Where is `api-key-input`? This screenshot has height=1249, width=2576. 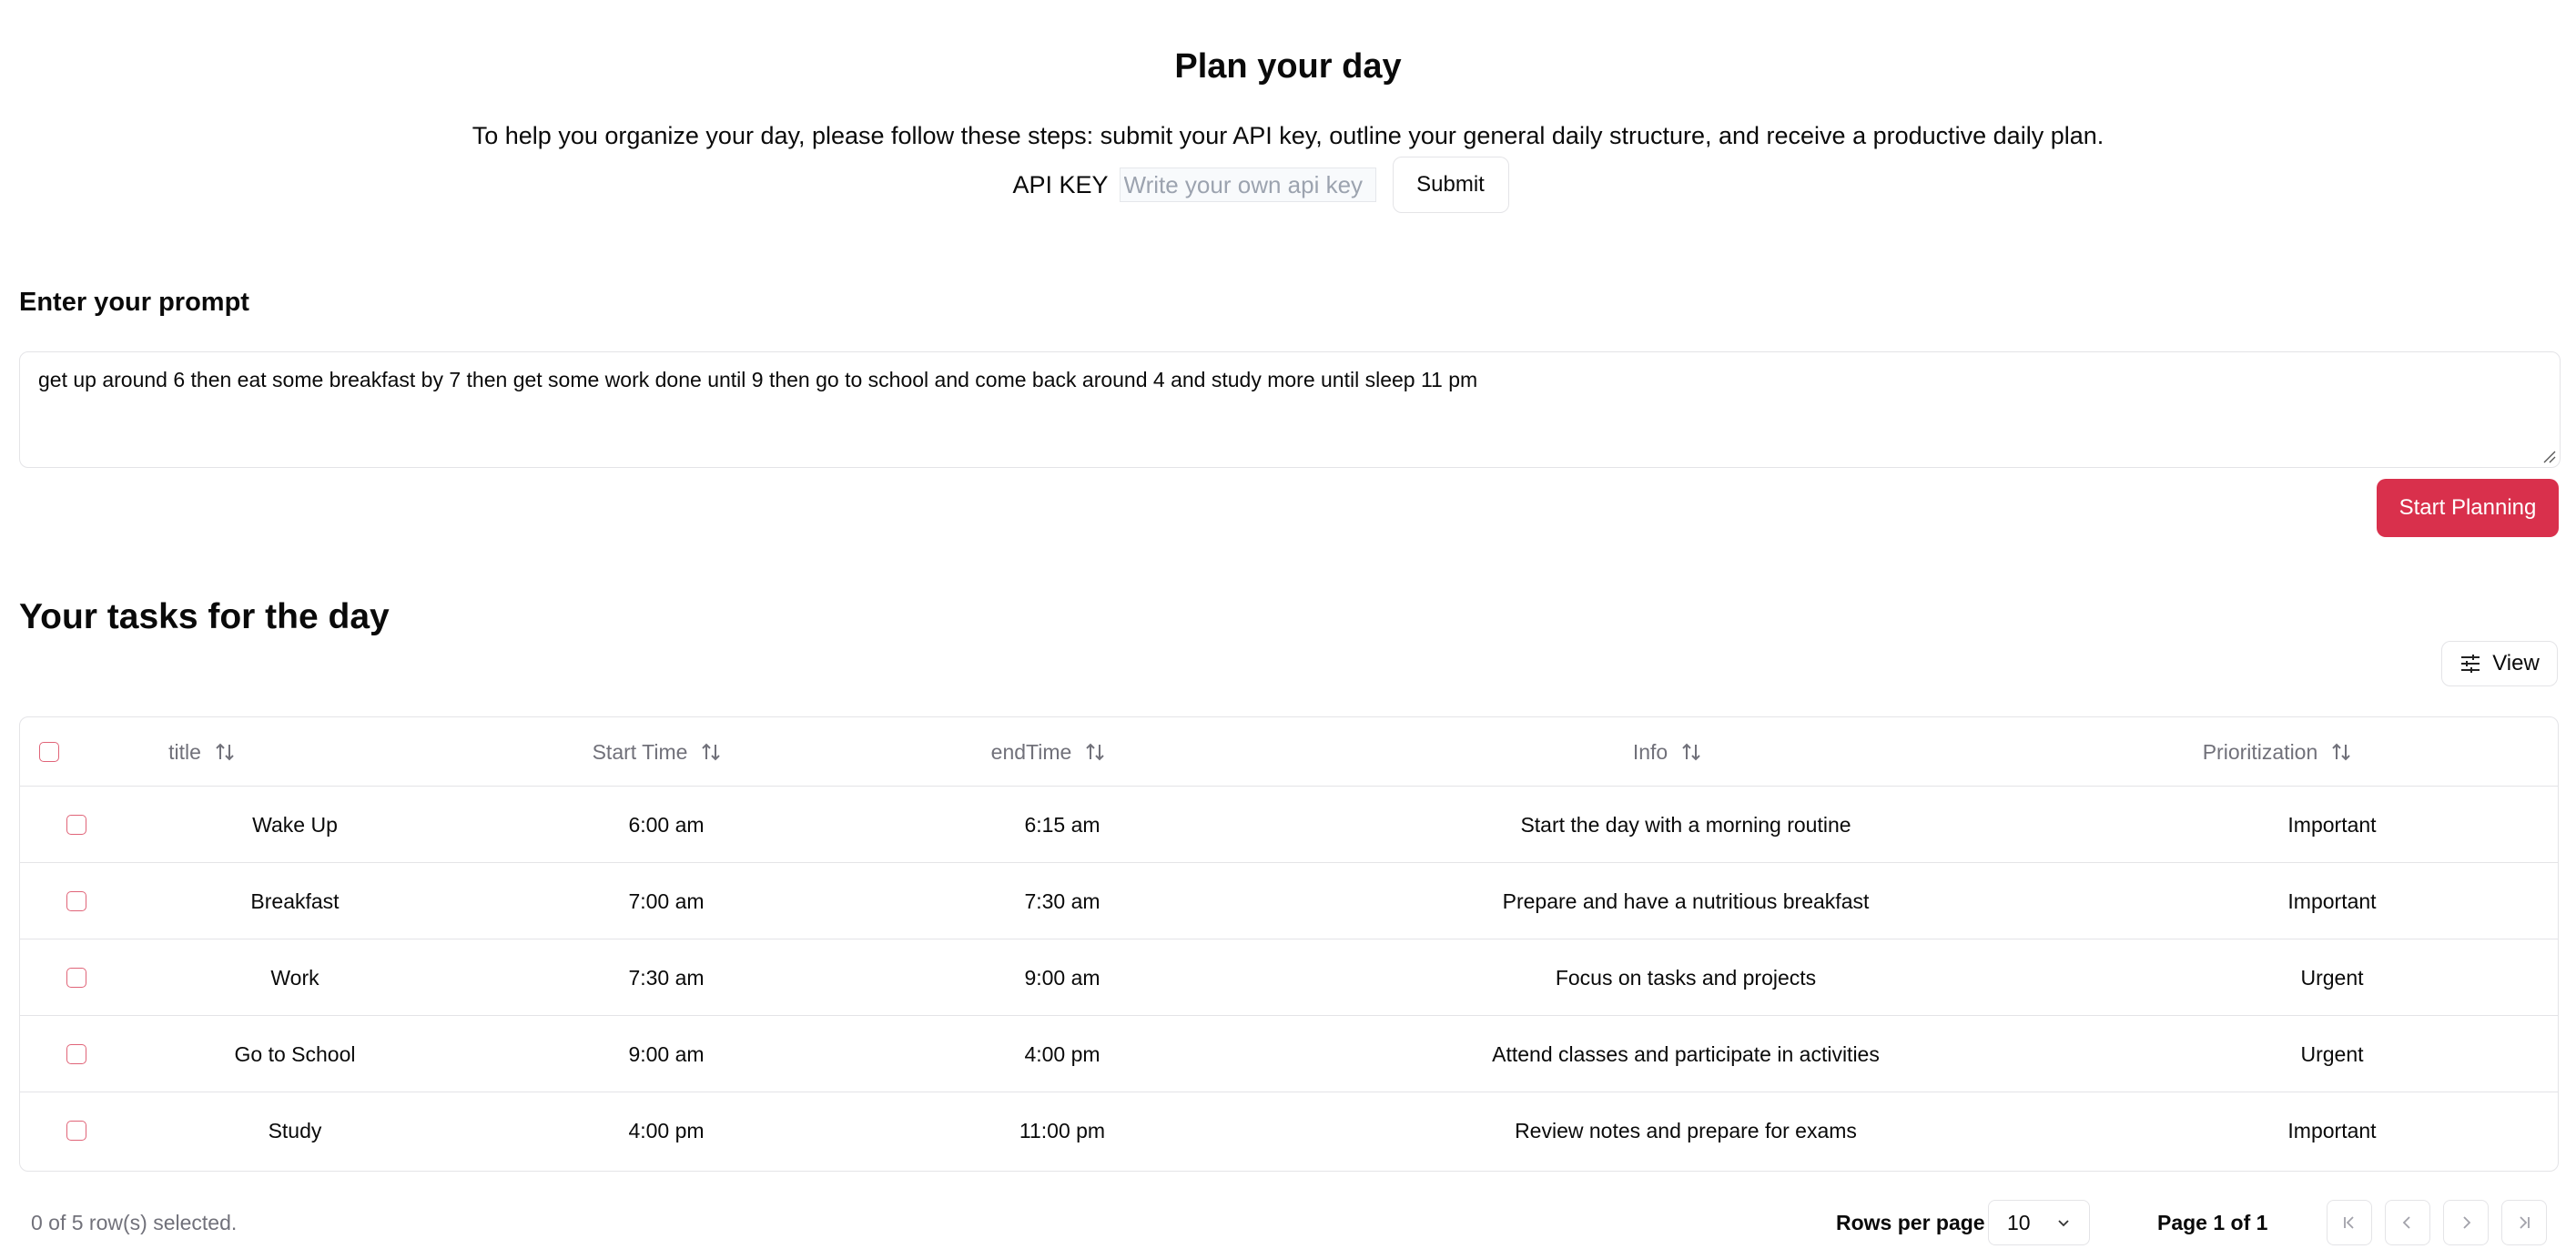
api-key-input is located at coordinates (1247, 185).